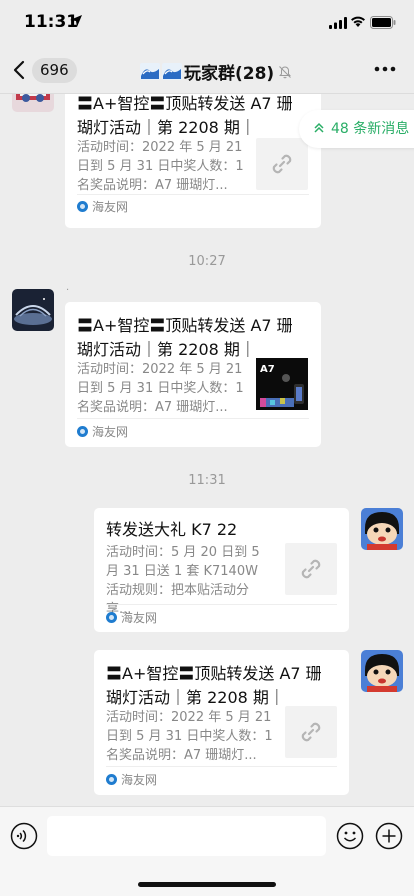 The height and width of the screenshot is (896, 414). Describe the element at coordinates (186, 836) in the screenshot. I see `message-input` at that location.